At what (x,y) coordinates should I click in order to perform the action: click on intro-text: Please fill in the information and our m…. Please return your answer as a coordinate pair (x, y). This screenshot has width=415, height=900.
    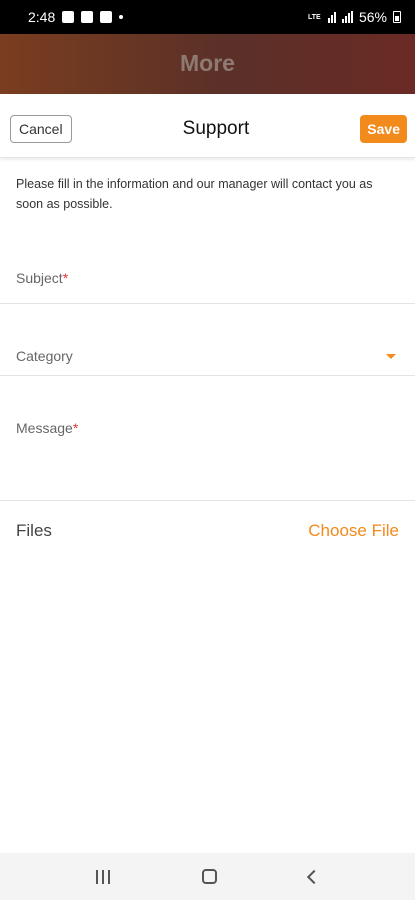
    Looking at the image, I should click on (194, 194).